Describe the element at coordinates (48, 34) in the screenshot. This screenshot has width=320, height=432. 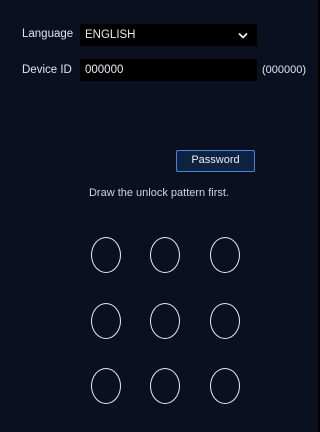
I see `language-label: Language` at that location.